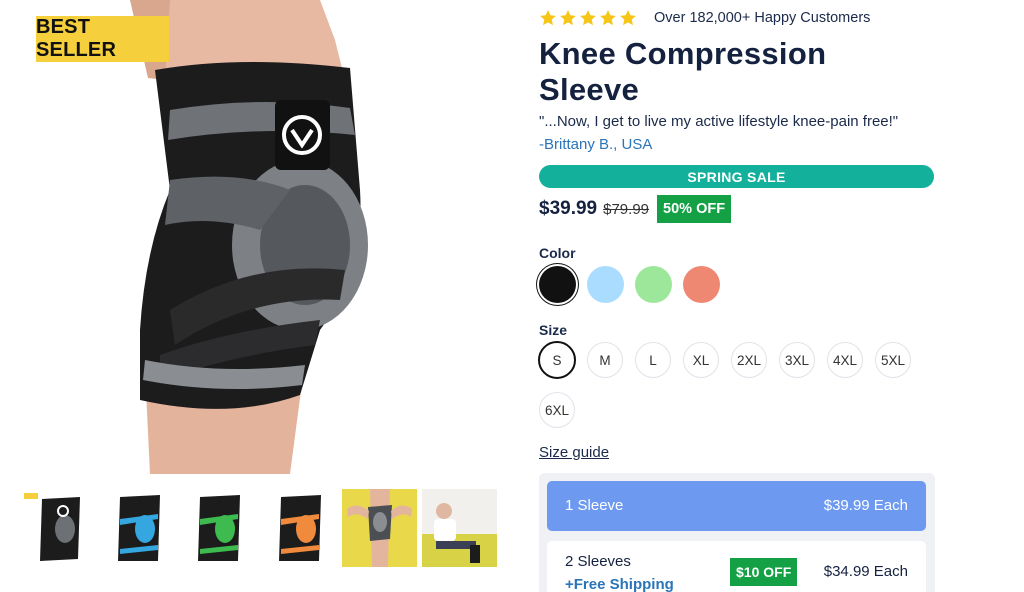 The height and width of the screenshot is (592, 1024). Describe the element at coordinates (762, 18) in the screenshot. I see `rating-text: Over 182,000+ Happy Customers` at that location.